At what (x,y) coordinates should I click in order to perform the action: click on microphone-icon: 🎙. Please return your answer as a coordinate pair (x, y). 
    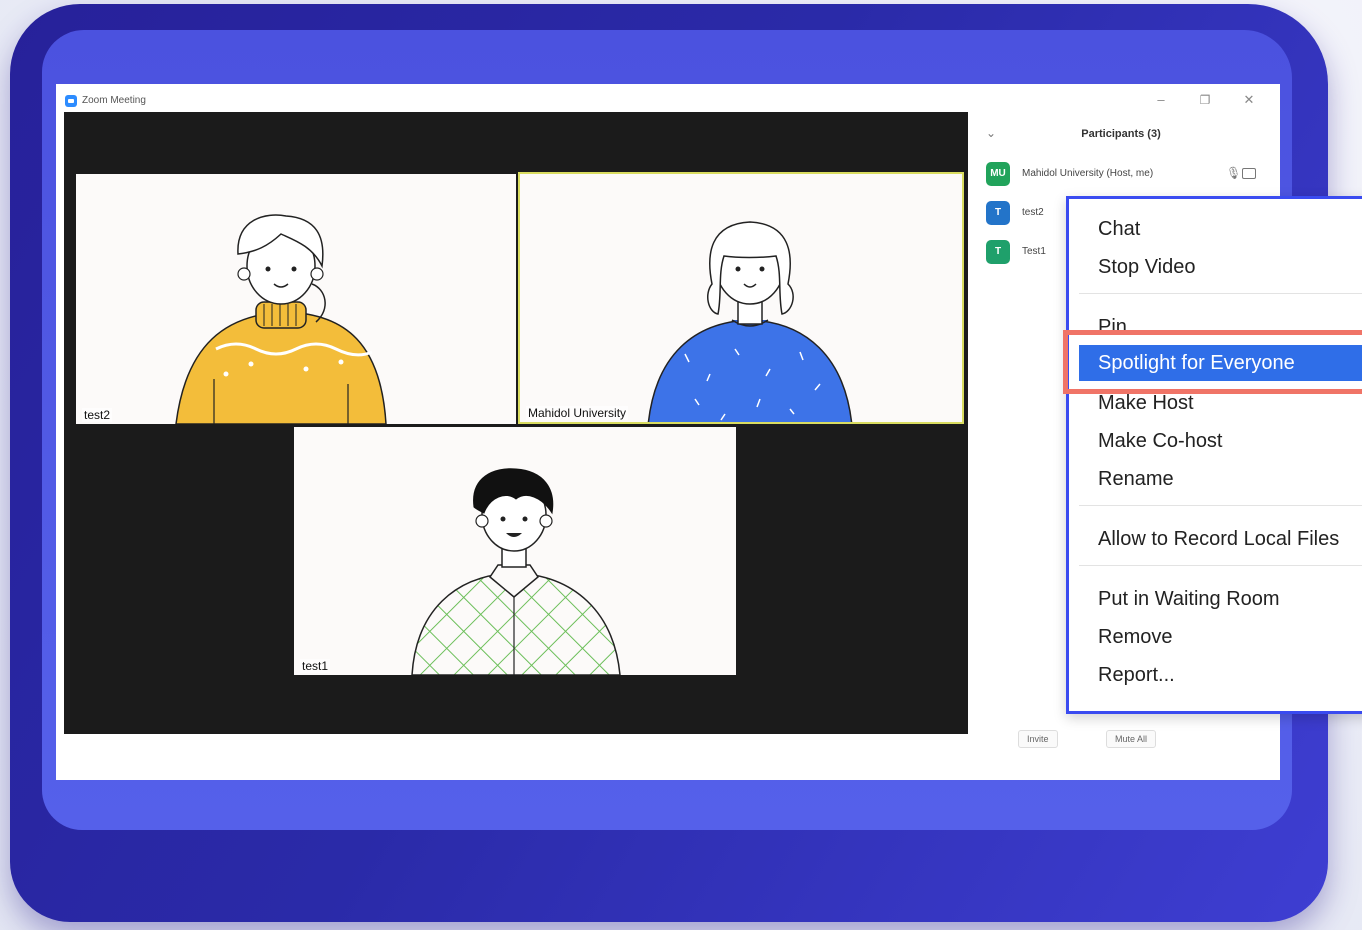
    Looking at the image, I should click on (1233, 173).